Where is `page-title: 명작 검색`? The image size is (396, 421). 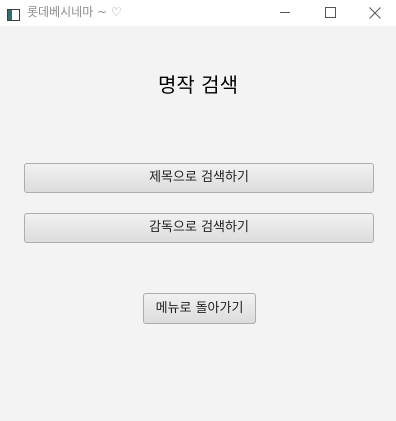 page-title: 명작 검색 is located at coordinates (198, 85).